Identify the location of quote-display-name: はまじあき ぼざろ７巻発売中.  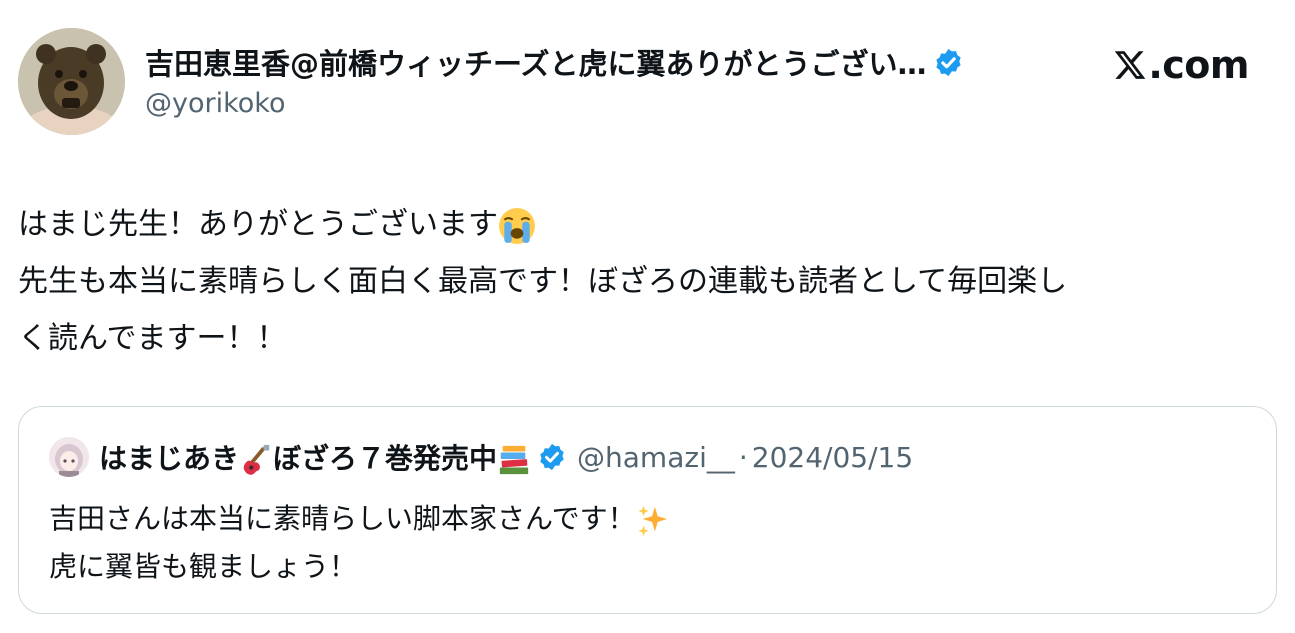
(315, 457).